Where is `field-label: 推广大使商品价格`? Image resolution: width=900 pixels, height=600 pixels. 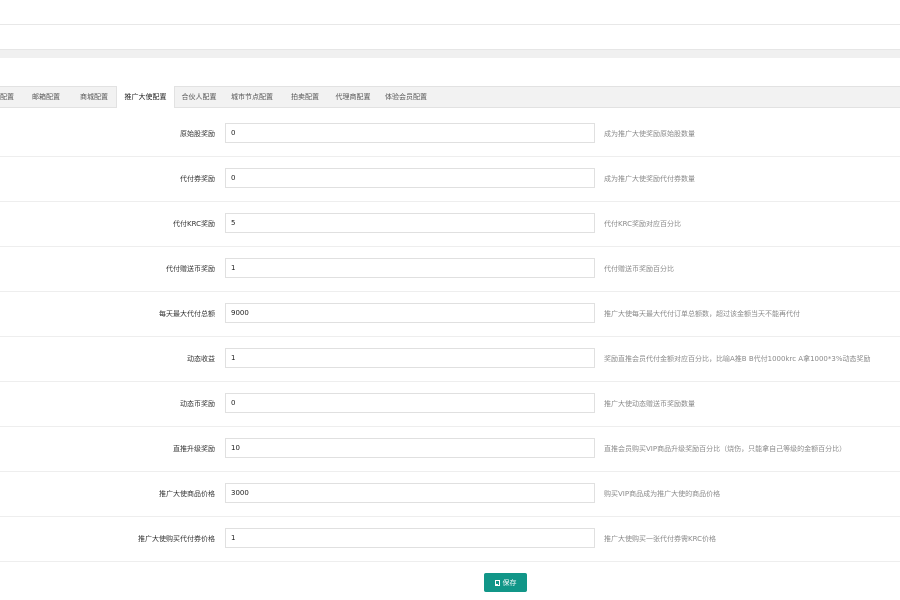 field-label: 推广大使商品价格 is located at coordinates (187, 494).